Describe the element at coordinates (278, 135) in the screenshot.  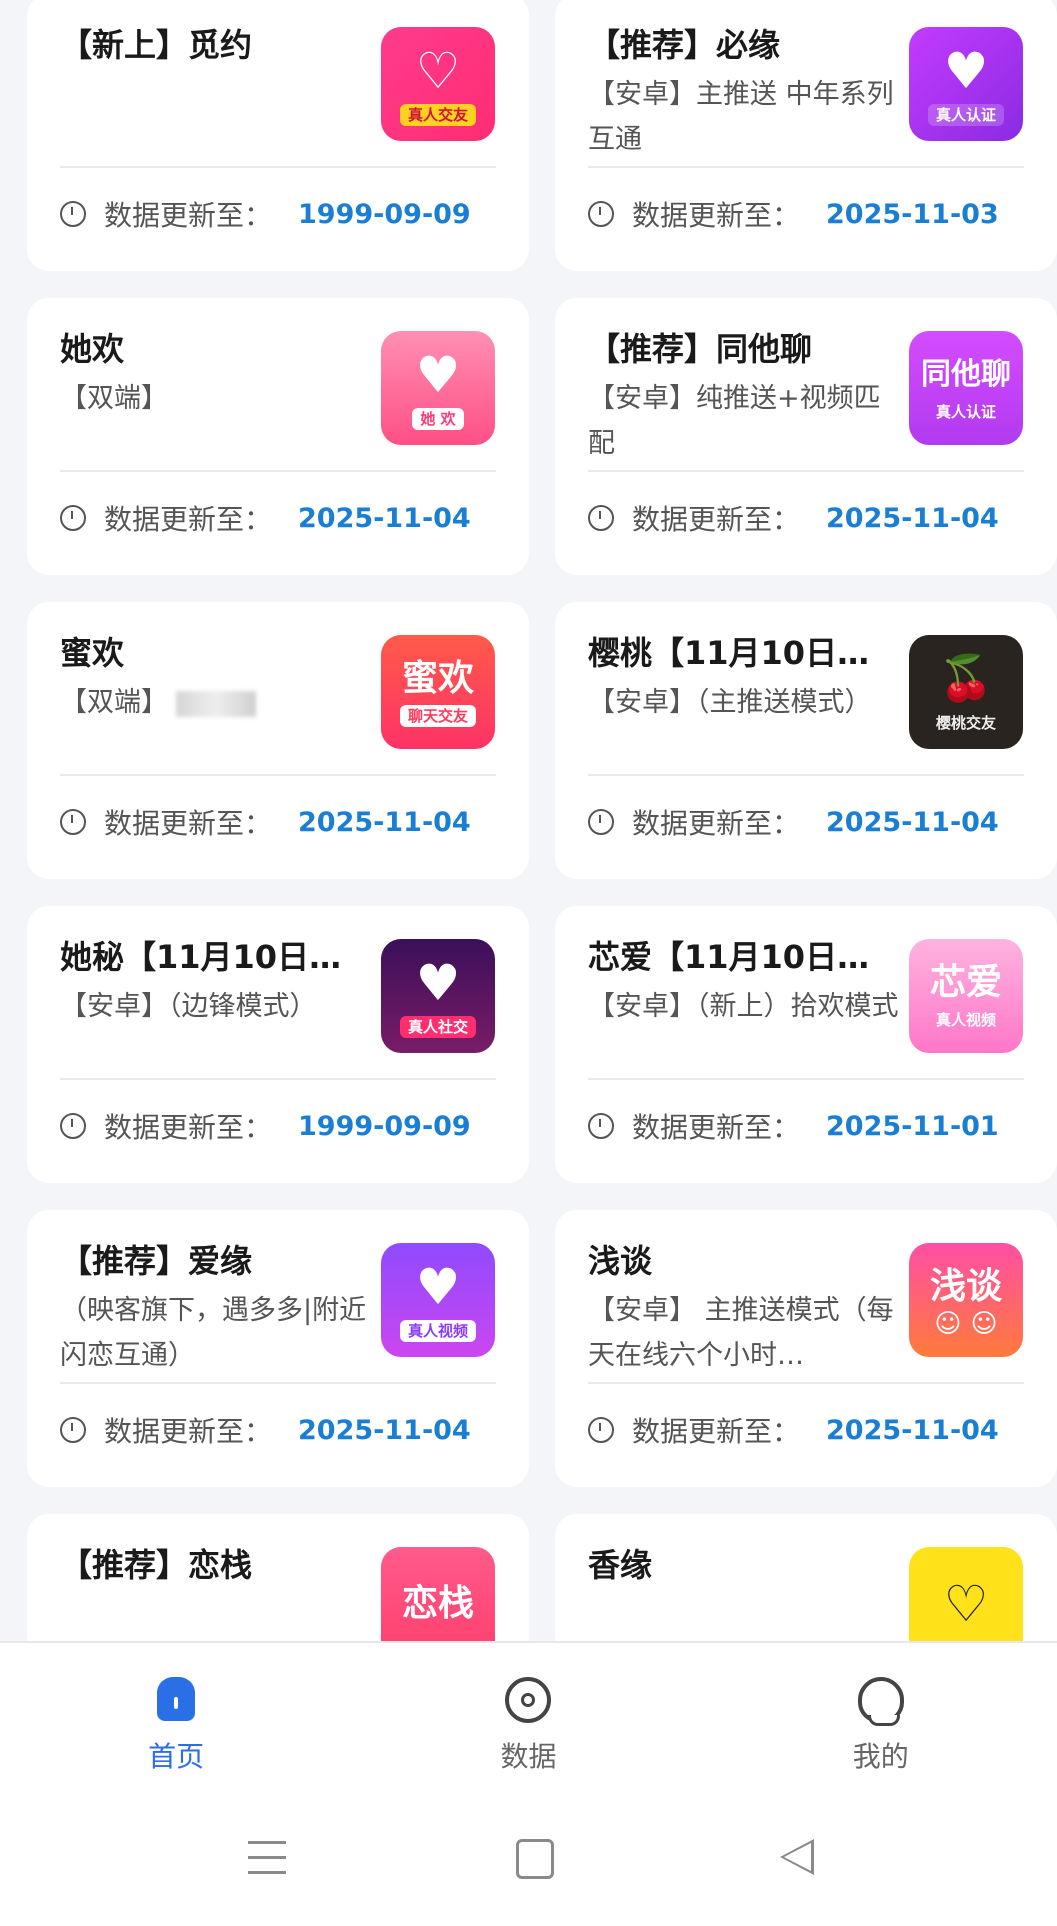
I see `app-card: 【新上】觅约 ♡ 真人交友 数据更新至： 1999-09-09` at that location.